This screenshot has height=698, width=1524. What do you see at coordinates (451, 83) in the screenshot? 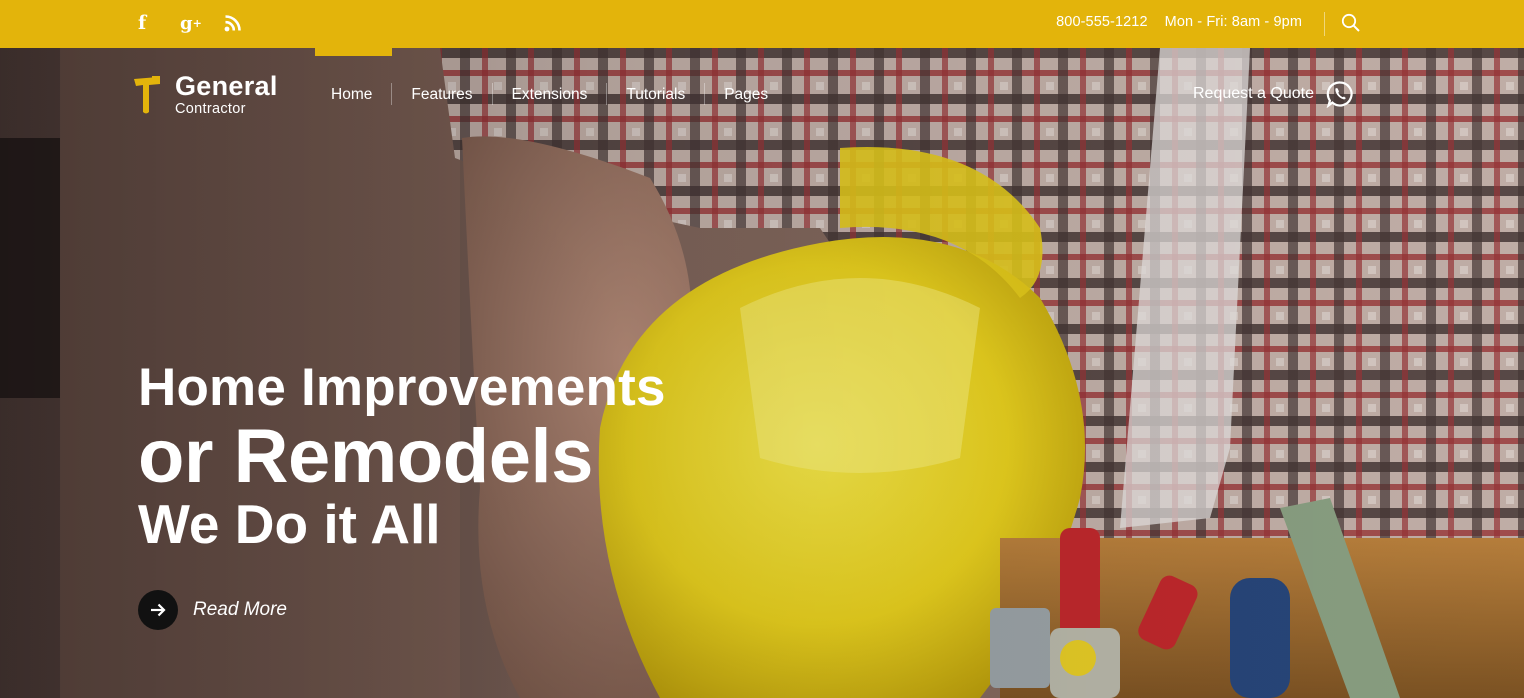
I see `nav-item-features: Features` at bounding box center [451, 83].